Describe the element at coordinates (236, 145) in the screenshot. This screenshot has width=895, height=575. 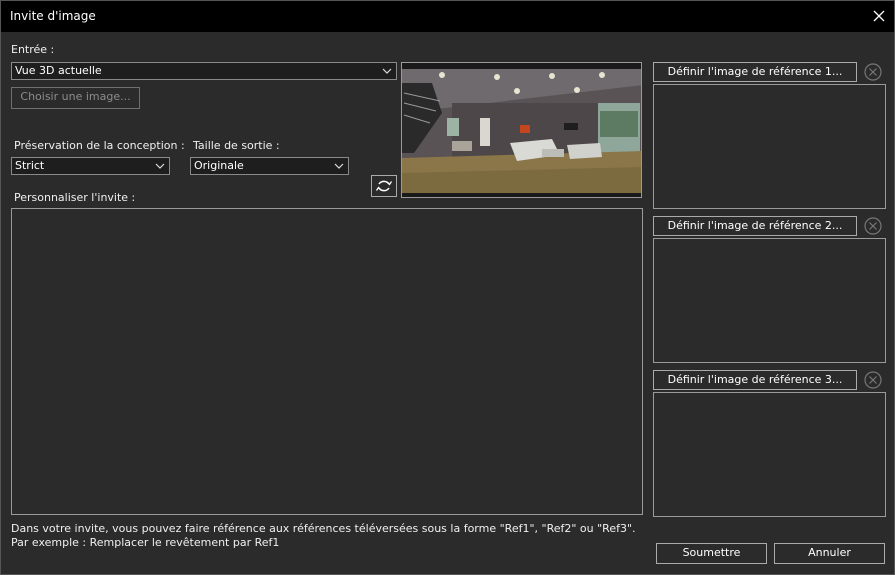
I see `output-size-label: Taille de sortie :` at that location.